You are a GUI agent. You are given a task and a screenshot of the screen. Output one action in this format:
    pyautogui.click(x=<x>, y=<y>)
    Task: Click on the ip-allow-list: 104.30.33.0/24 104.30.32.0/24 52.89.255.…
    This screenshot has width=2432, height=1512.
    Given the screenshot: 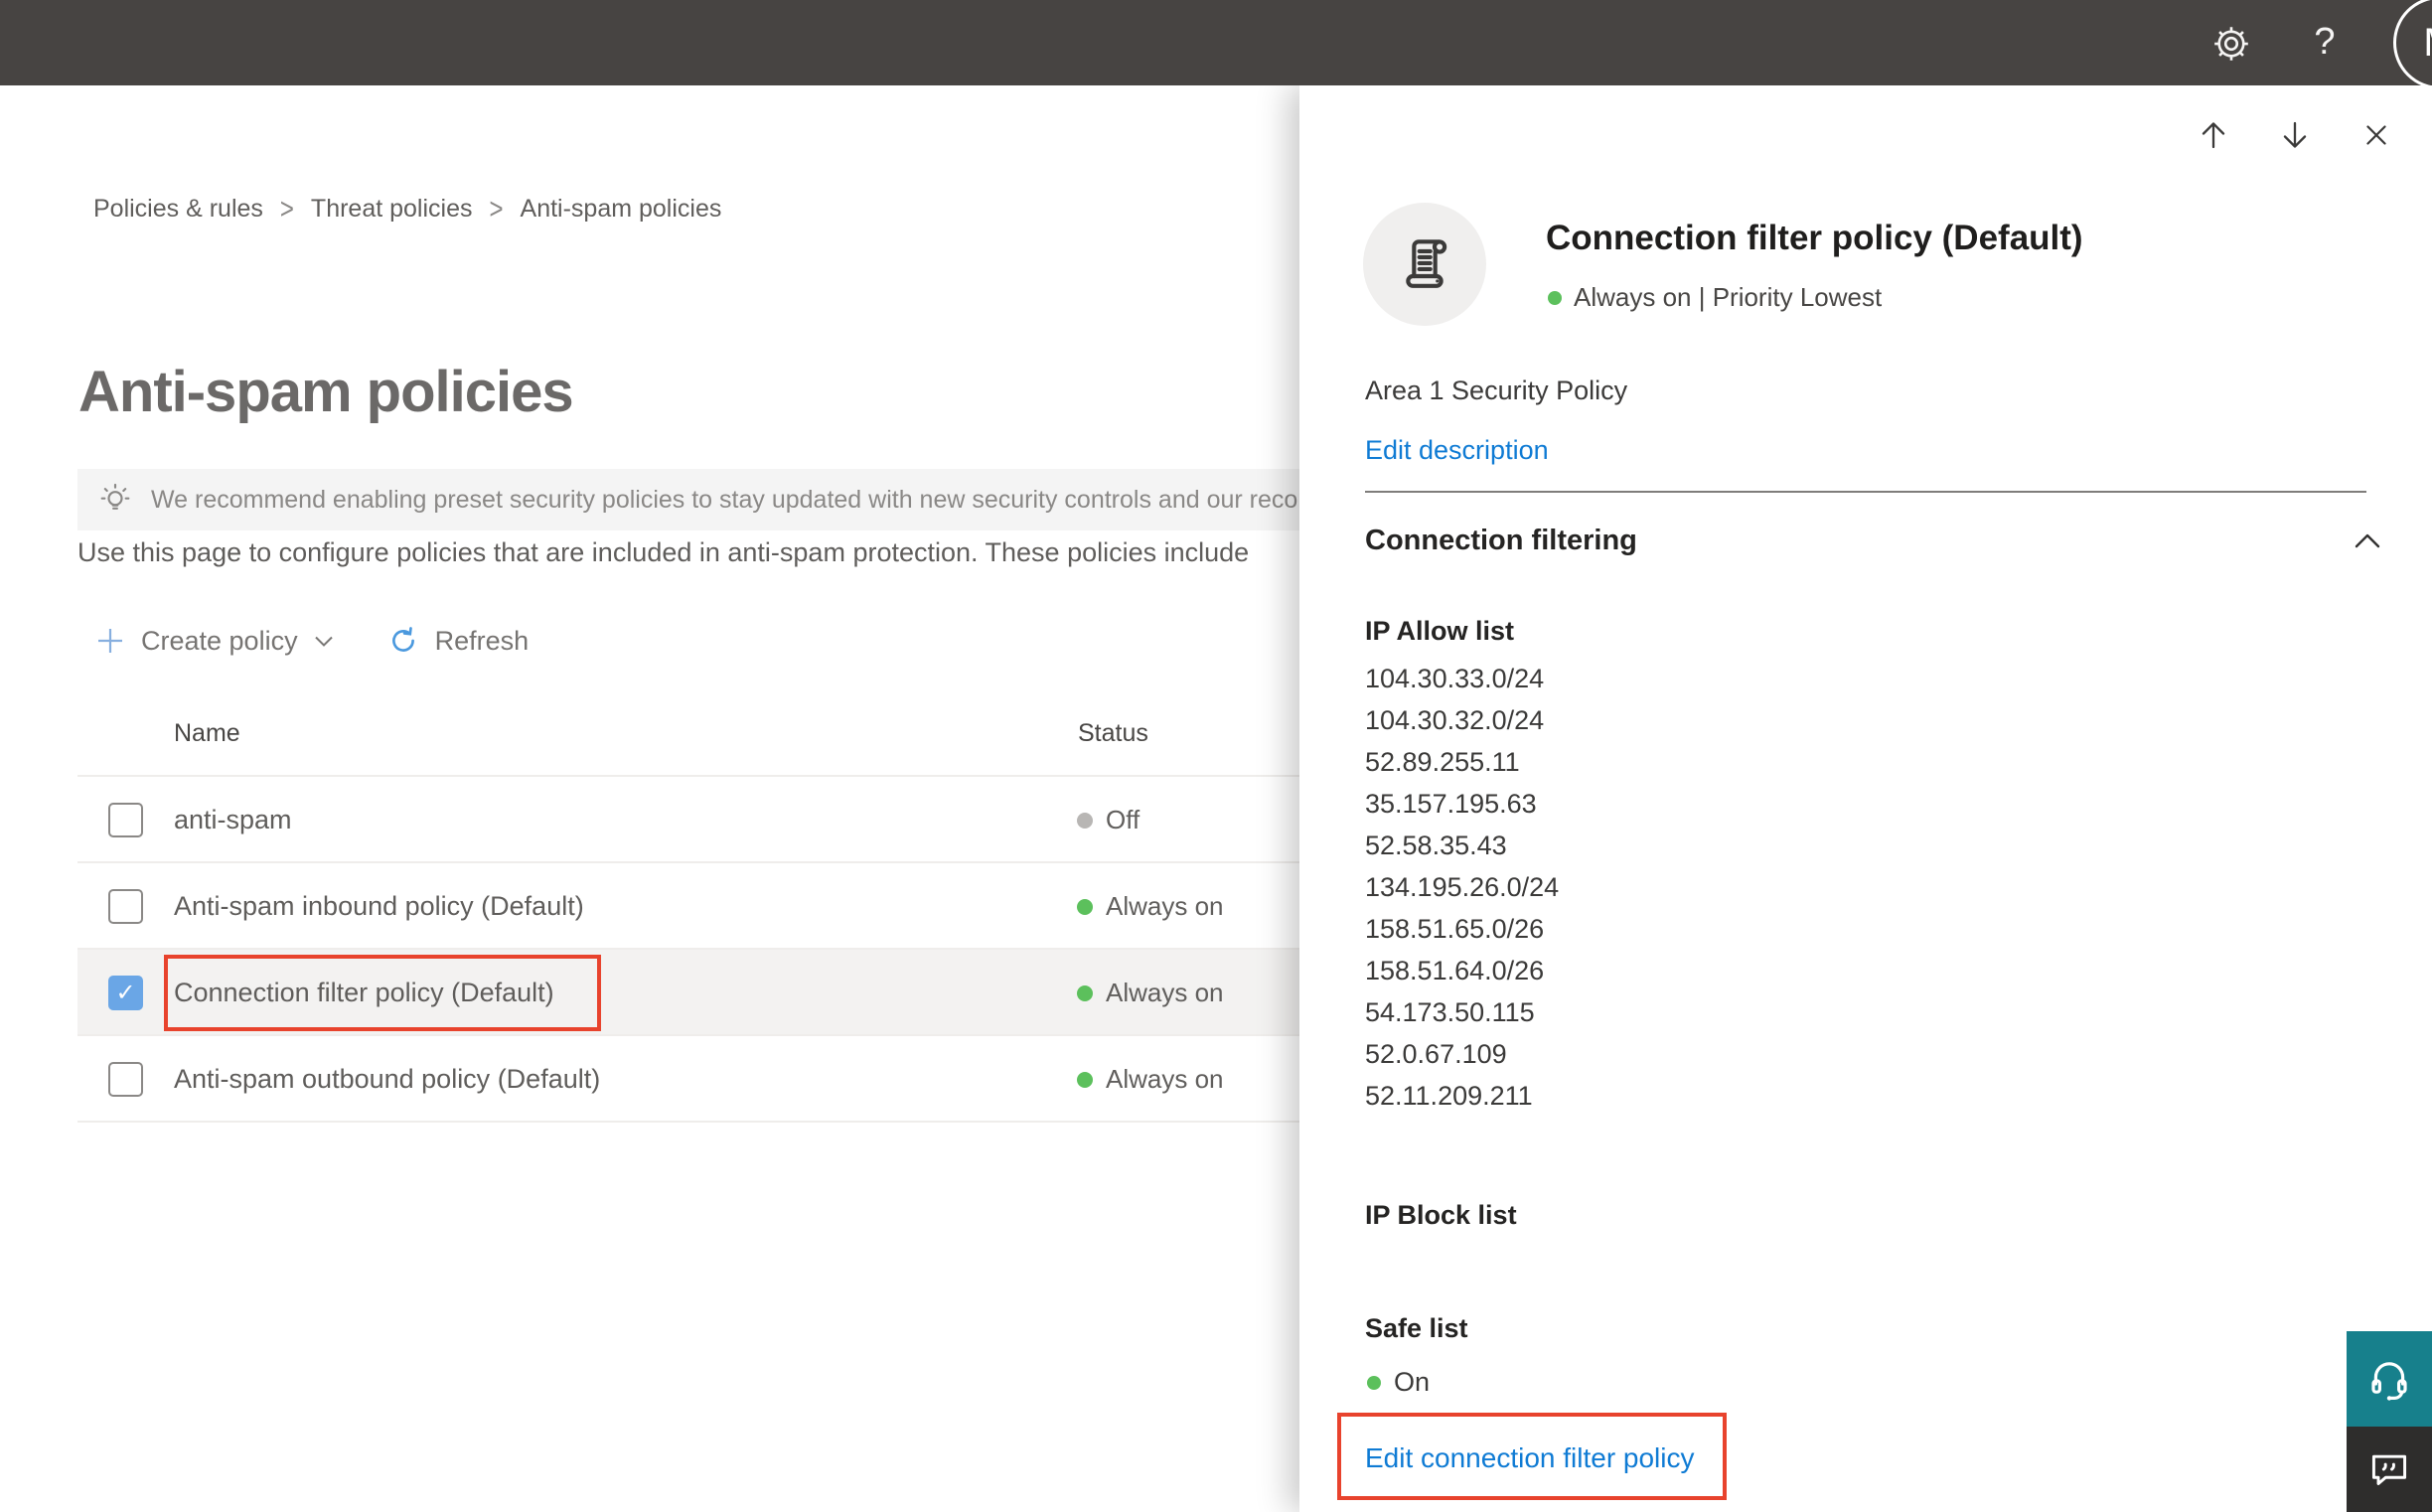 What is the action you would take?
    pyautogui.click(x=1462, y=887)
    